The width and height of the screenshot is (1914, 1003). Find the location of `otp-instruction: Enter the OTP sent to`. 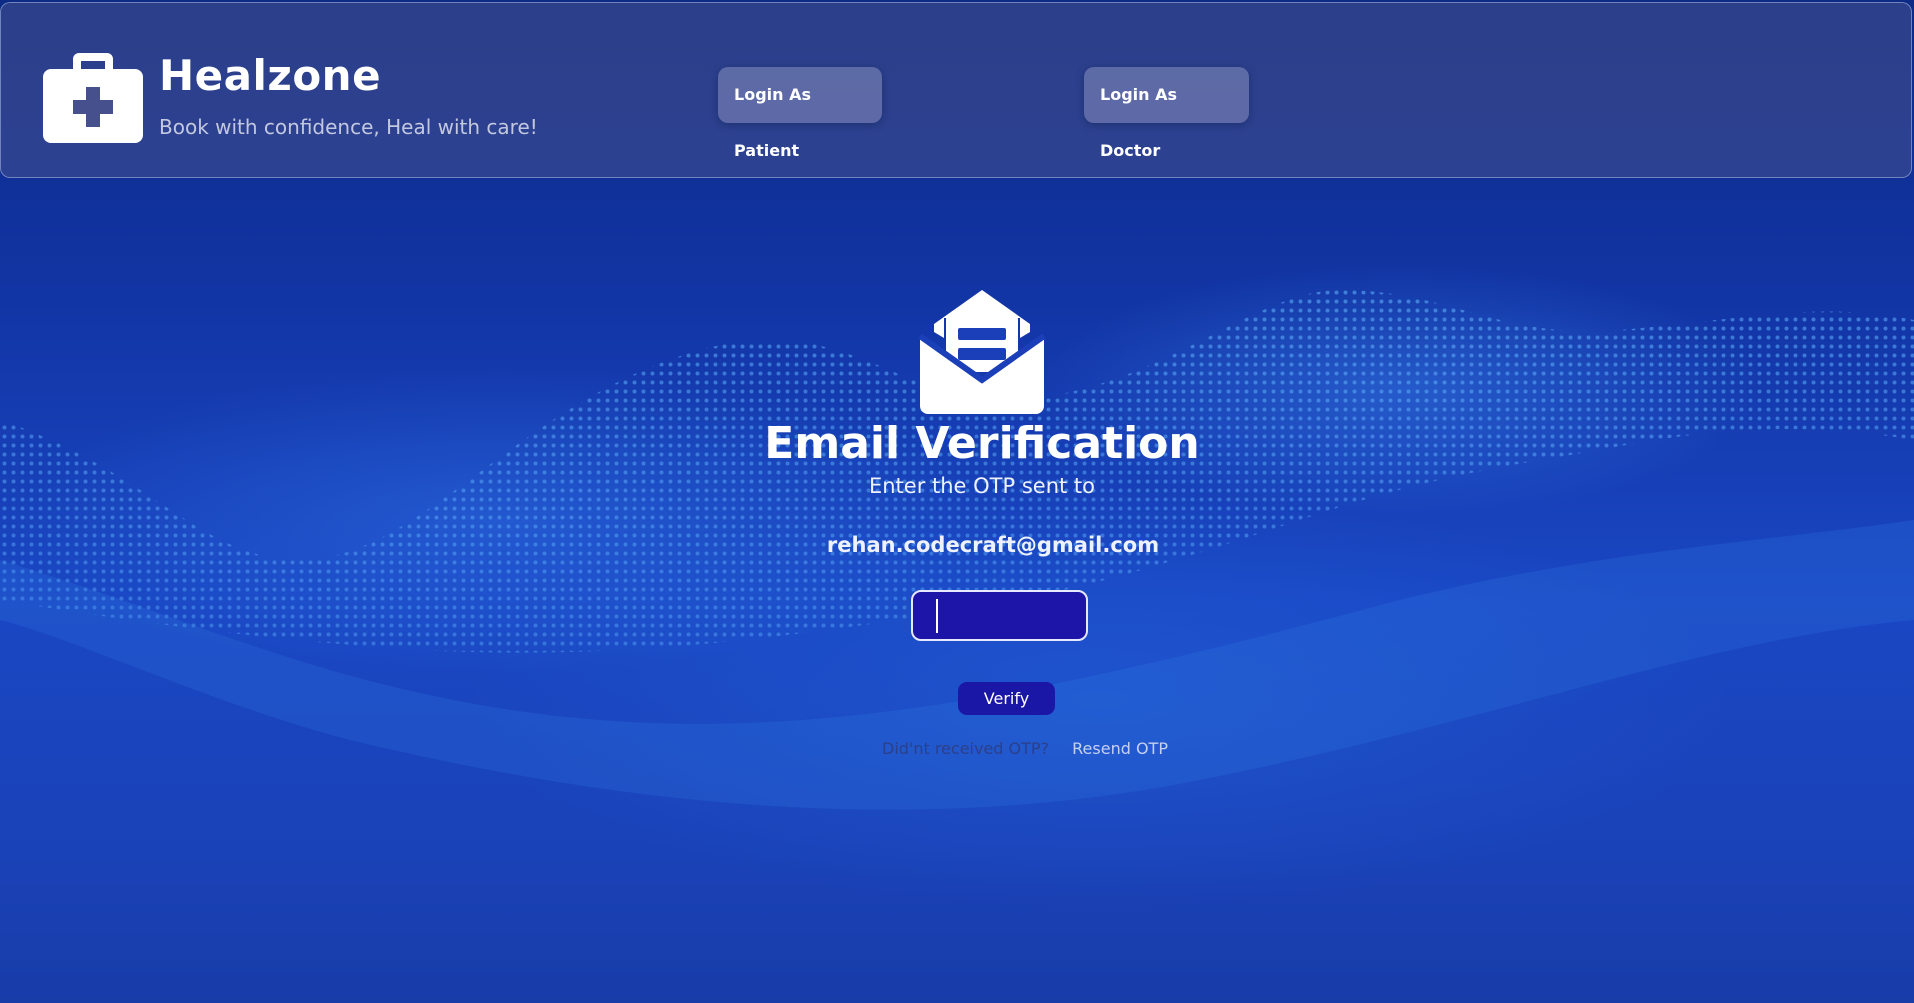

otp-instruction: Enter the OTP sent to is located at coordinates (982, 486).